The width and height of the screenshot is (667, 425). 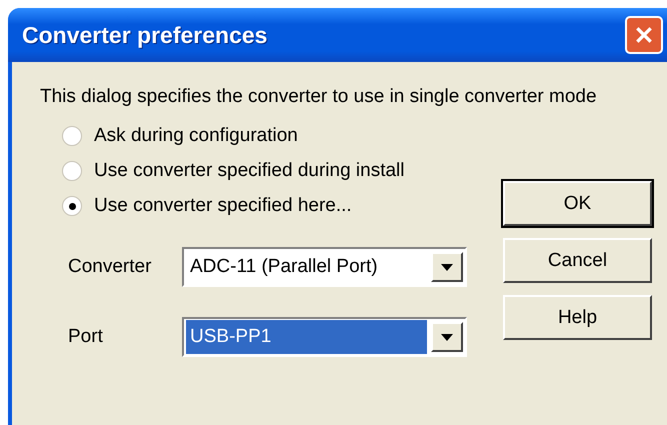 I want to click on radio-label: Use converter specified during install, so click(x=249, y=171).